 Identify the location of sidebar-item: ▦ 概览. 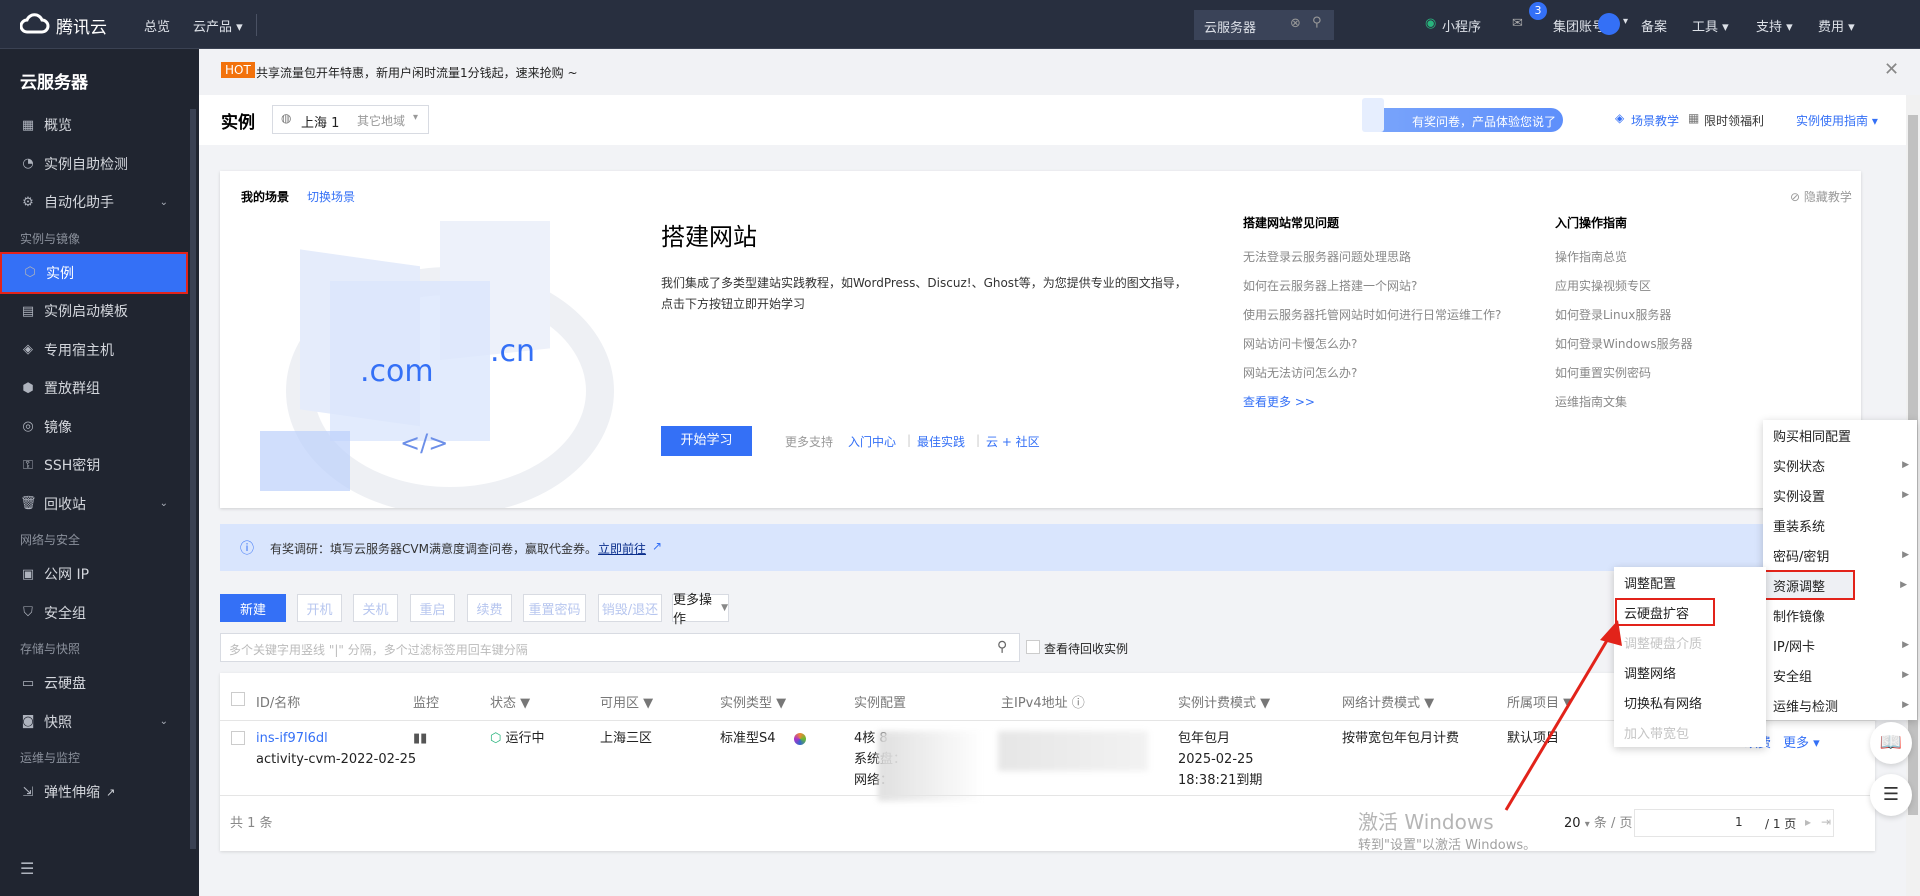
(95, 125).